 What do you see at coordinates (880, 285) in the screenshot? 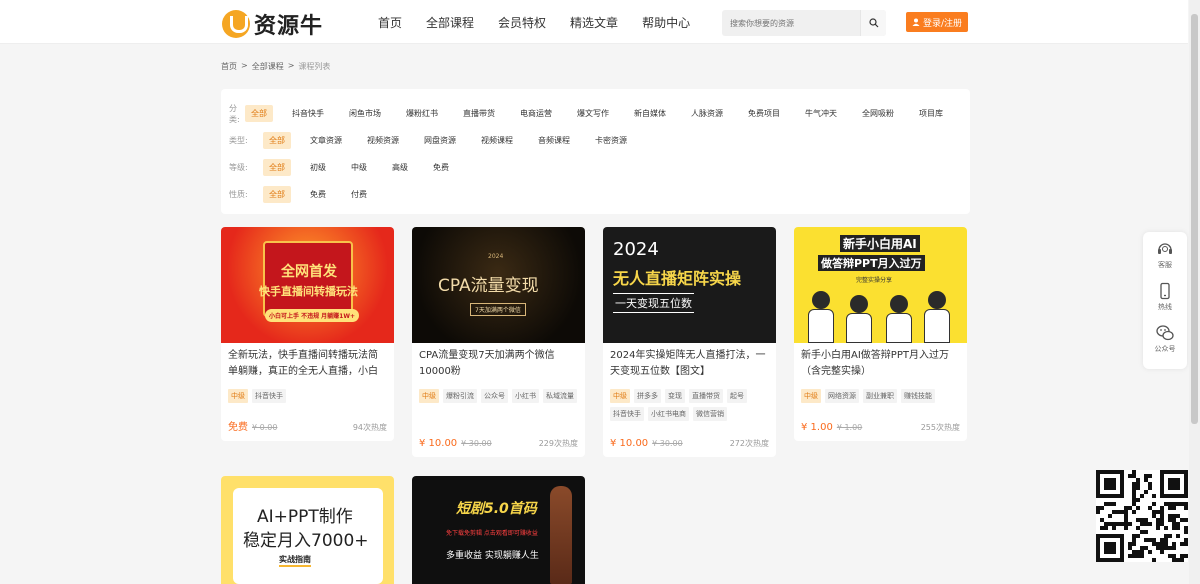
I see `course-thumbnail: 新手小白用AI 做答辩PPT月入过万 完整实操分享` at bounding box center [880, 285].